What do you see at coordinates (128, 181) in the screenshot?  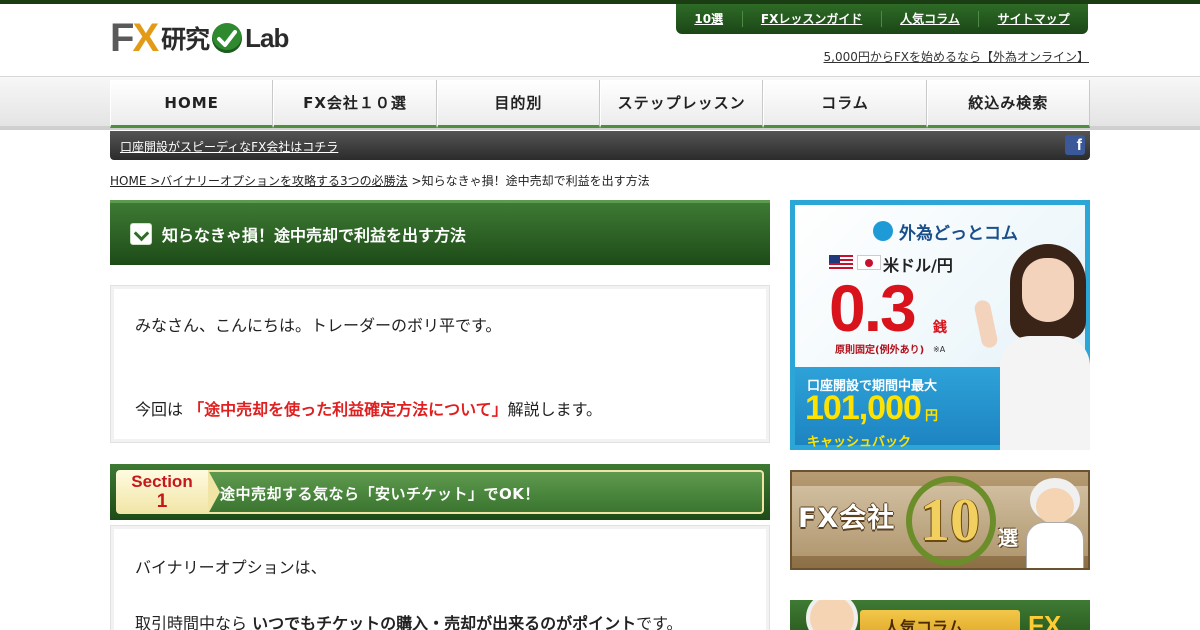 I see `breadcrumb-home: HOME` at bounding box center [128, 181].